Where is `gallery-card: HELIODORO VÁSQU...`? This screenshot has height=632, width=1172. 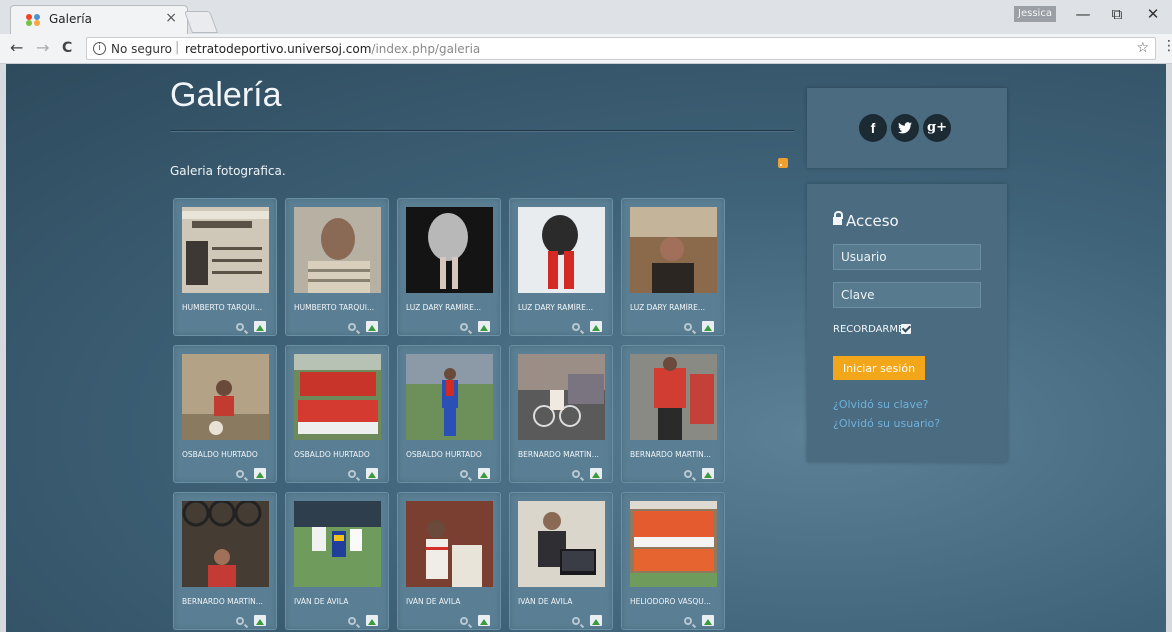 gallery-card: HELIODORO VÁSQU... is located at coordinates (673, 561).